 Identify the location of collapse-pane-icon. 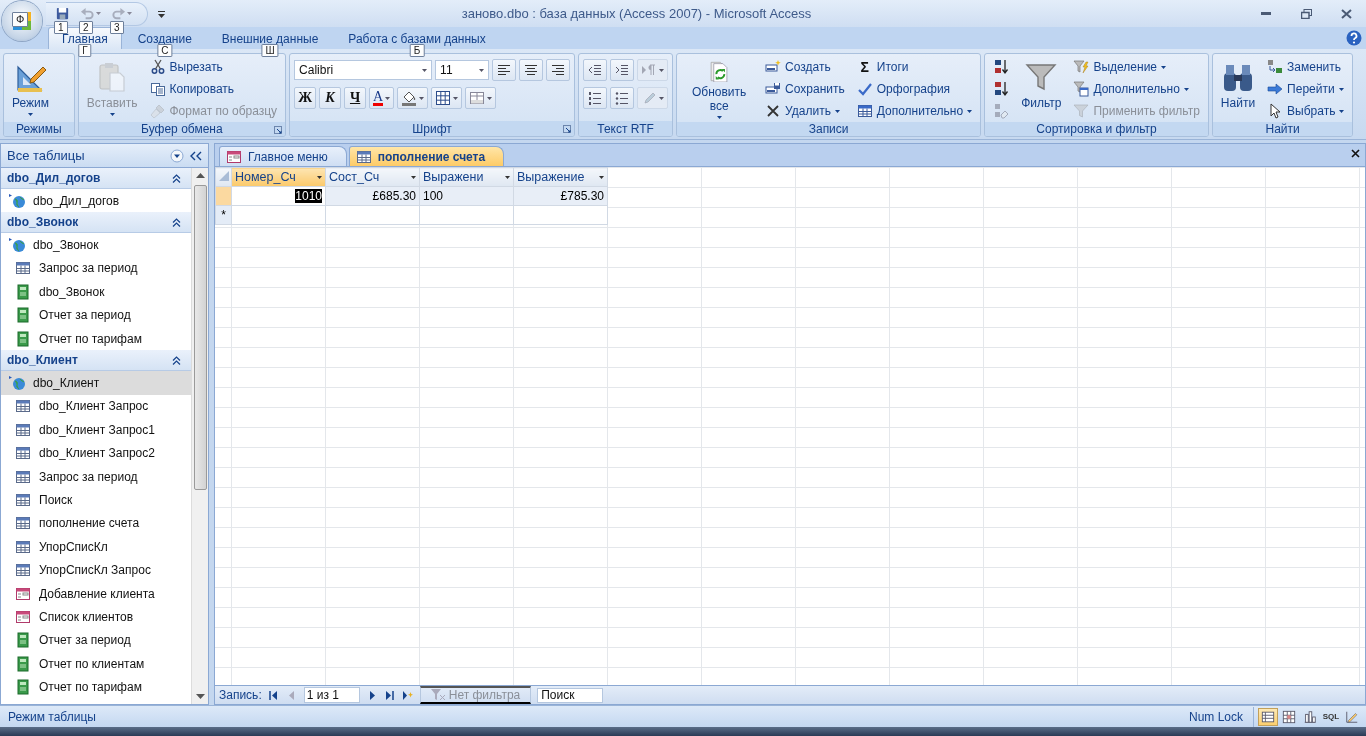
(196, 155).